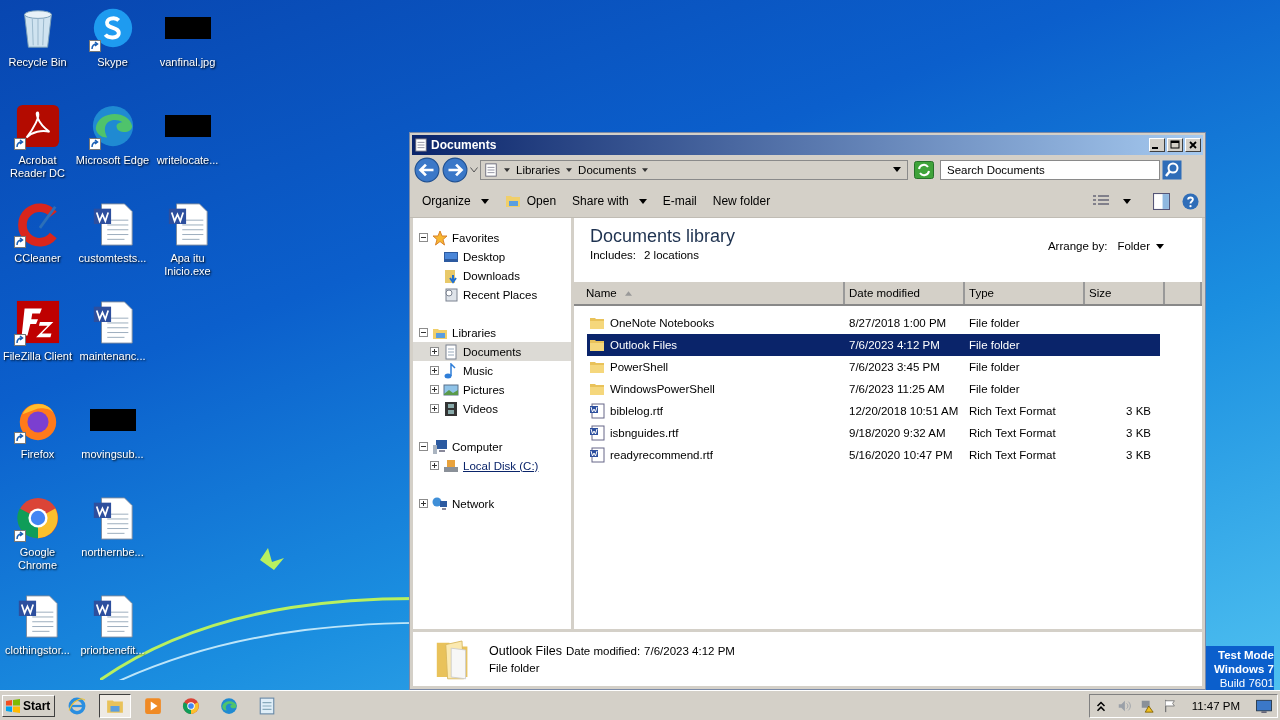  Describe the element at coordinates (187, 62) in the screenshot. I see `desktop-icon-label: vanfinal.jpg` at that location.